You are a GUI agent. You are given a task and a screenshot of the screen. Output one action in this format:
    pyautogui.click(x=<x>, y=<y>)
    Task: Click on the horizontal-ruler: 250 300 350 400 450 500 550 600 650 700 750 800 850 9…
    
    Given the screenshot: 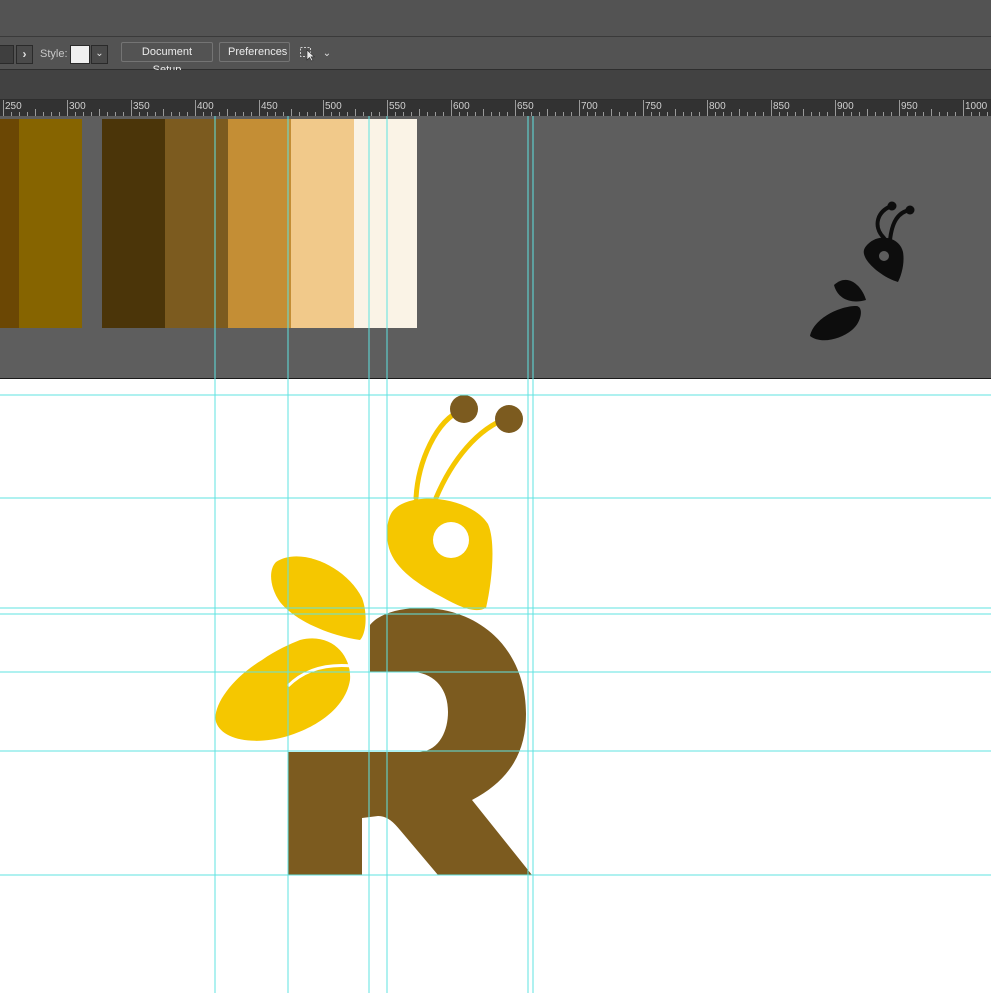 What is the action you would take?
    pyautogui.click(x=495, y=108)
    